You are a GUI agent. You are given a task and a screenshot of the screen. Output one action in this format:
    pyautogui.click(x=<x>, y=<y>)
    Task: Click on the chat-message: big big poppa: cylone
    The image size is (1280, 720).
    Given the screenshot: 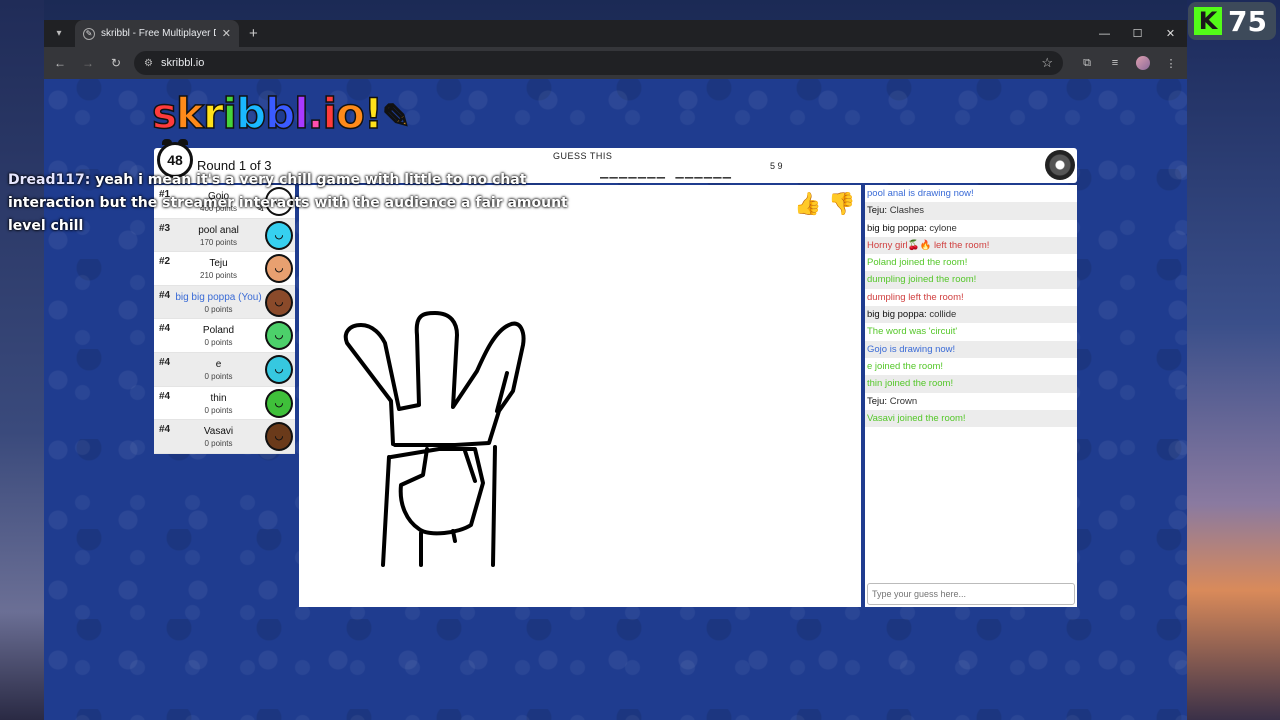 What is the action you would take?
    pyautogui.click(x=971, y=228)
    